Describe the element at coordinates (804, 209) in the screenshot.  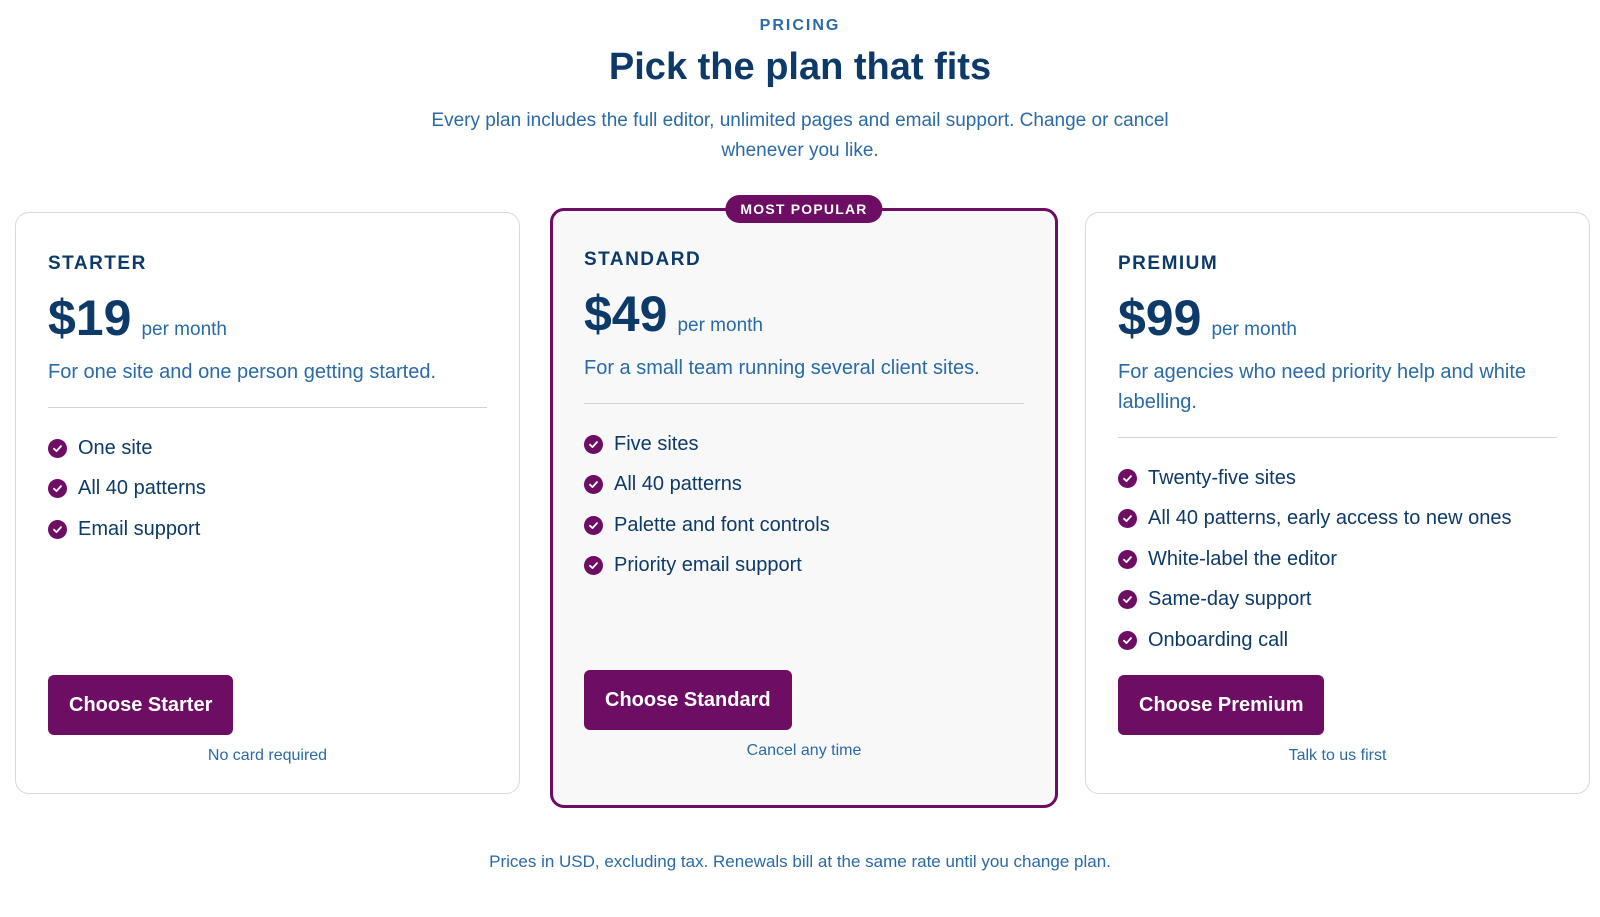
I see `most-popular-badge: MOST POPULAR` at that location.